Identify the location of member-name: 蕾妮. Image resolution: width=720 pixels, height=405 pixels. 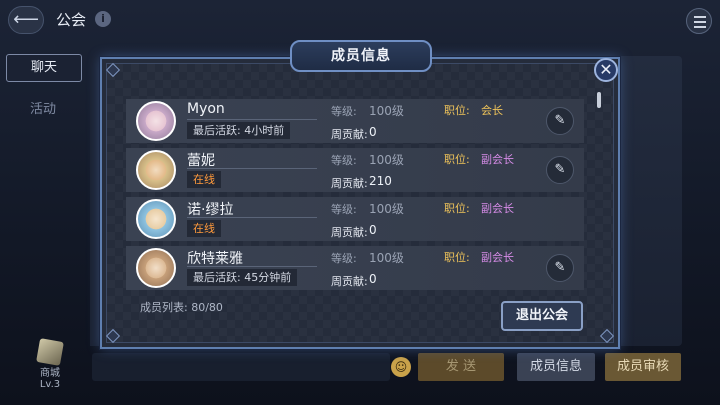
(201, 161).